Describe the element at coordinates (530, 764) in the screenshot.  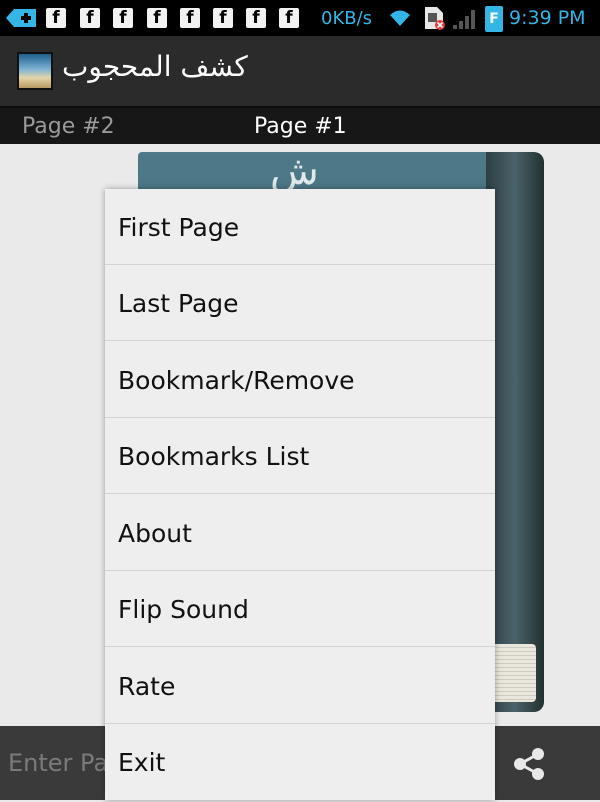
I see `share-icon` at that location.